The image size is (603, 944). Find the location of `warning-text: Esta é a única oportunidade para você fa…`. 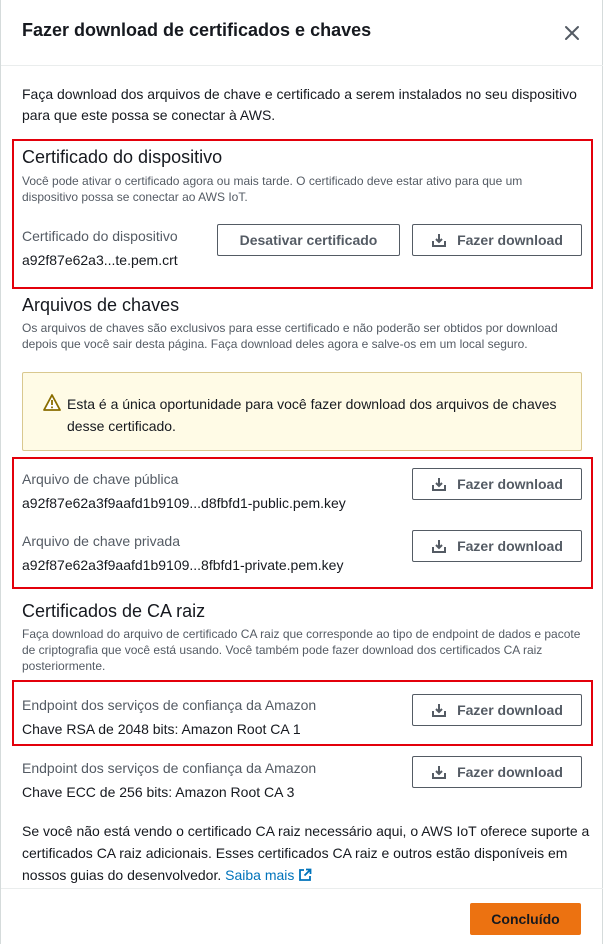

warning-text: Esta é a única oportunidade para você fa… is located at coordinates (312, 415).